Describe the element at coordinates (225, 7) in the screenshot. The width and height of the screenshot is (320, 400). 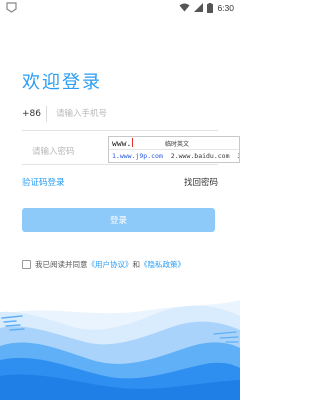
I see `status-time: 6:30` at that location.